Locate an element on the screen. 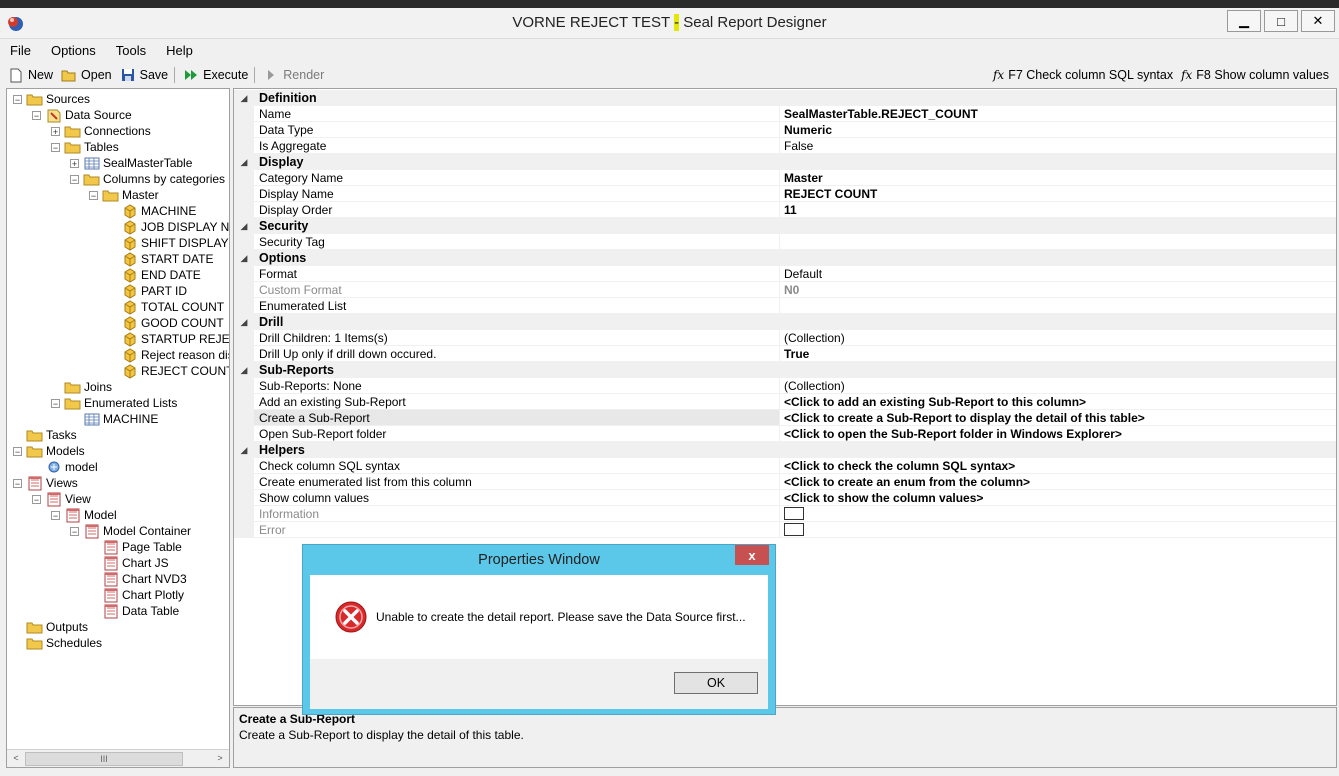 This screenshot has height=776, width=1339. tree-node: − Model Container is located at coordinates (130, 531).